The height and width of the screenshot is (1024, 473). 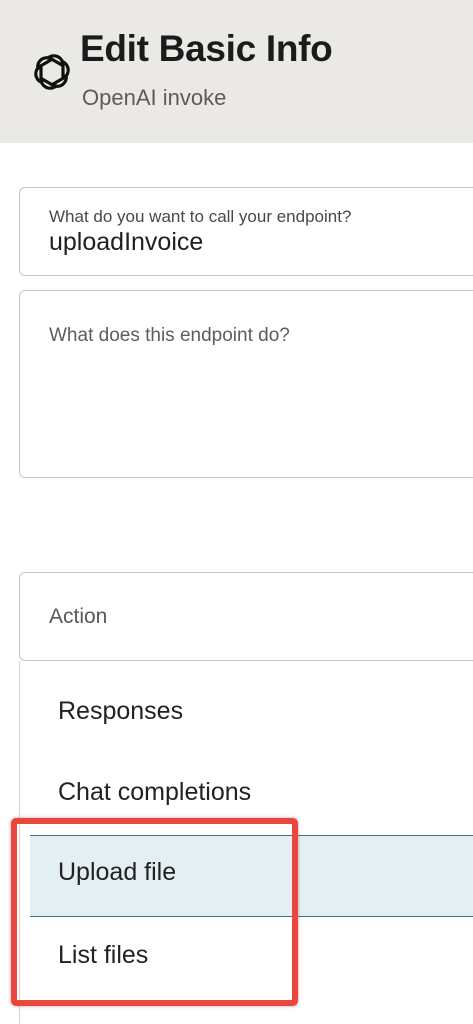 I want to click on action-option-label: Responses, so click(x=121, y=711).